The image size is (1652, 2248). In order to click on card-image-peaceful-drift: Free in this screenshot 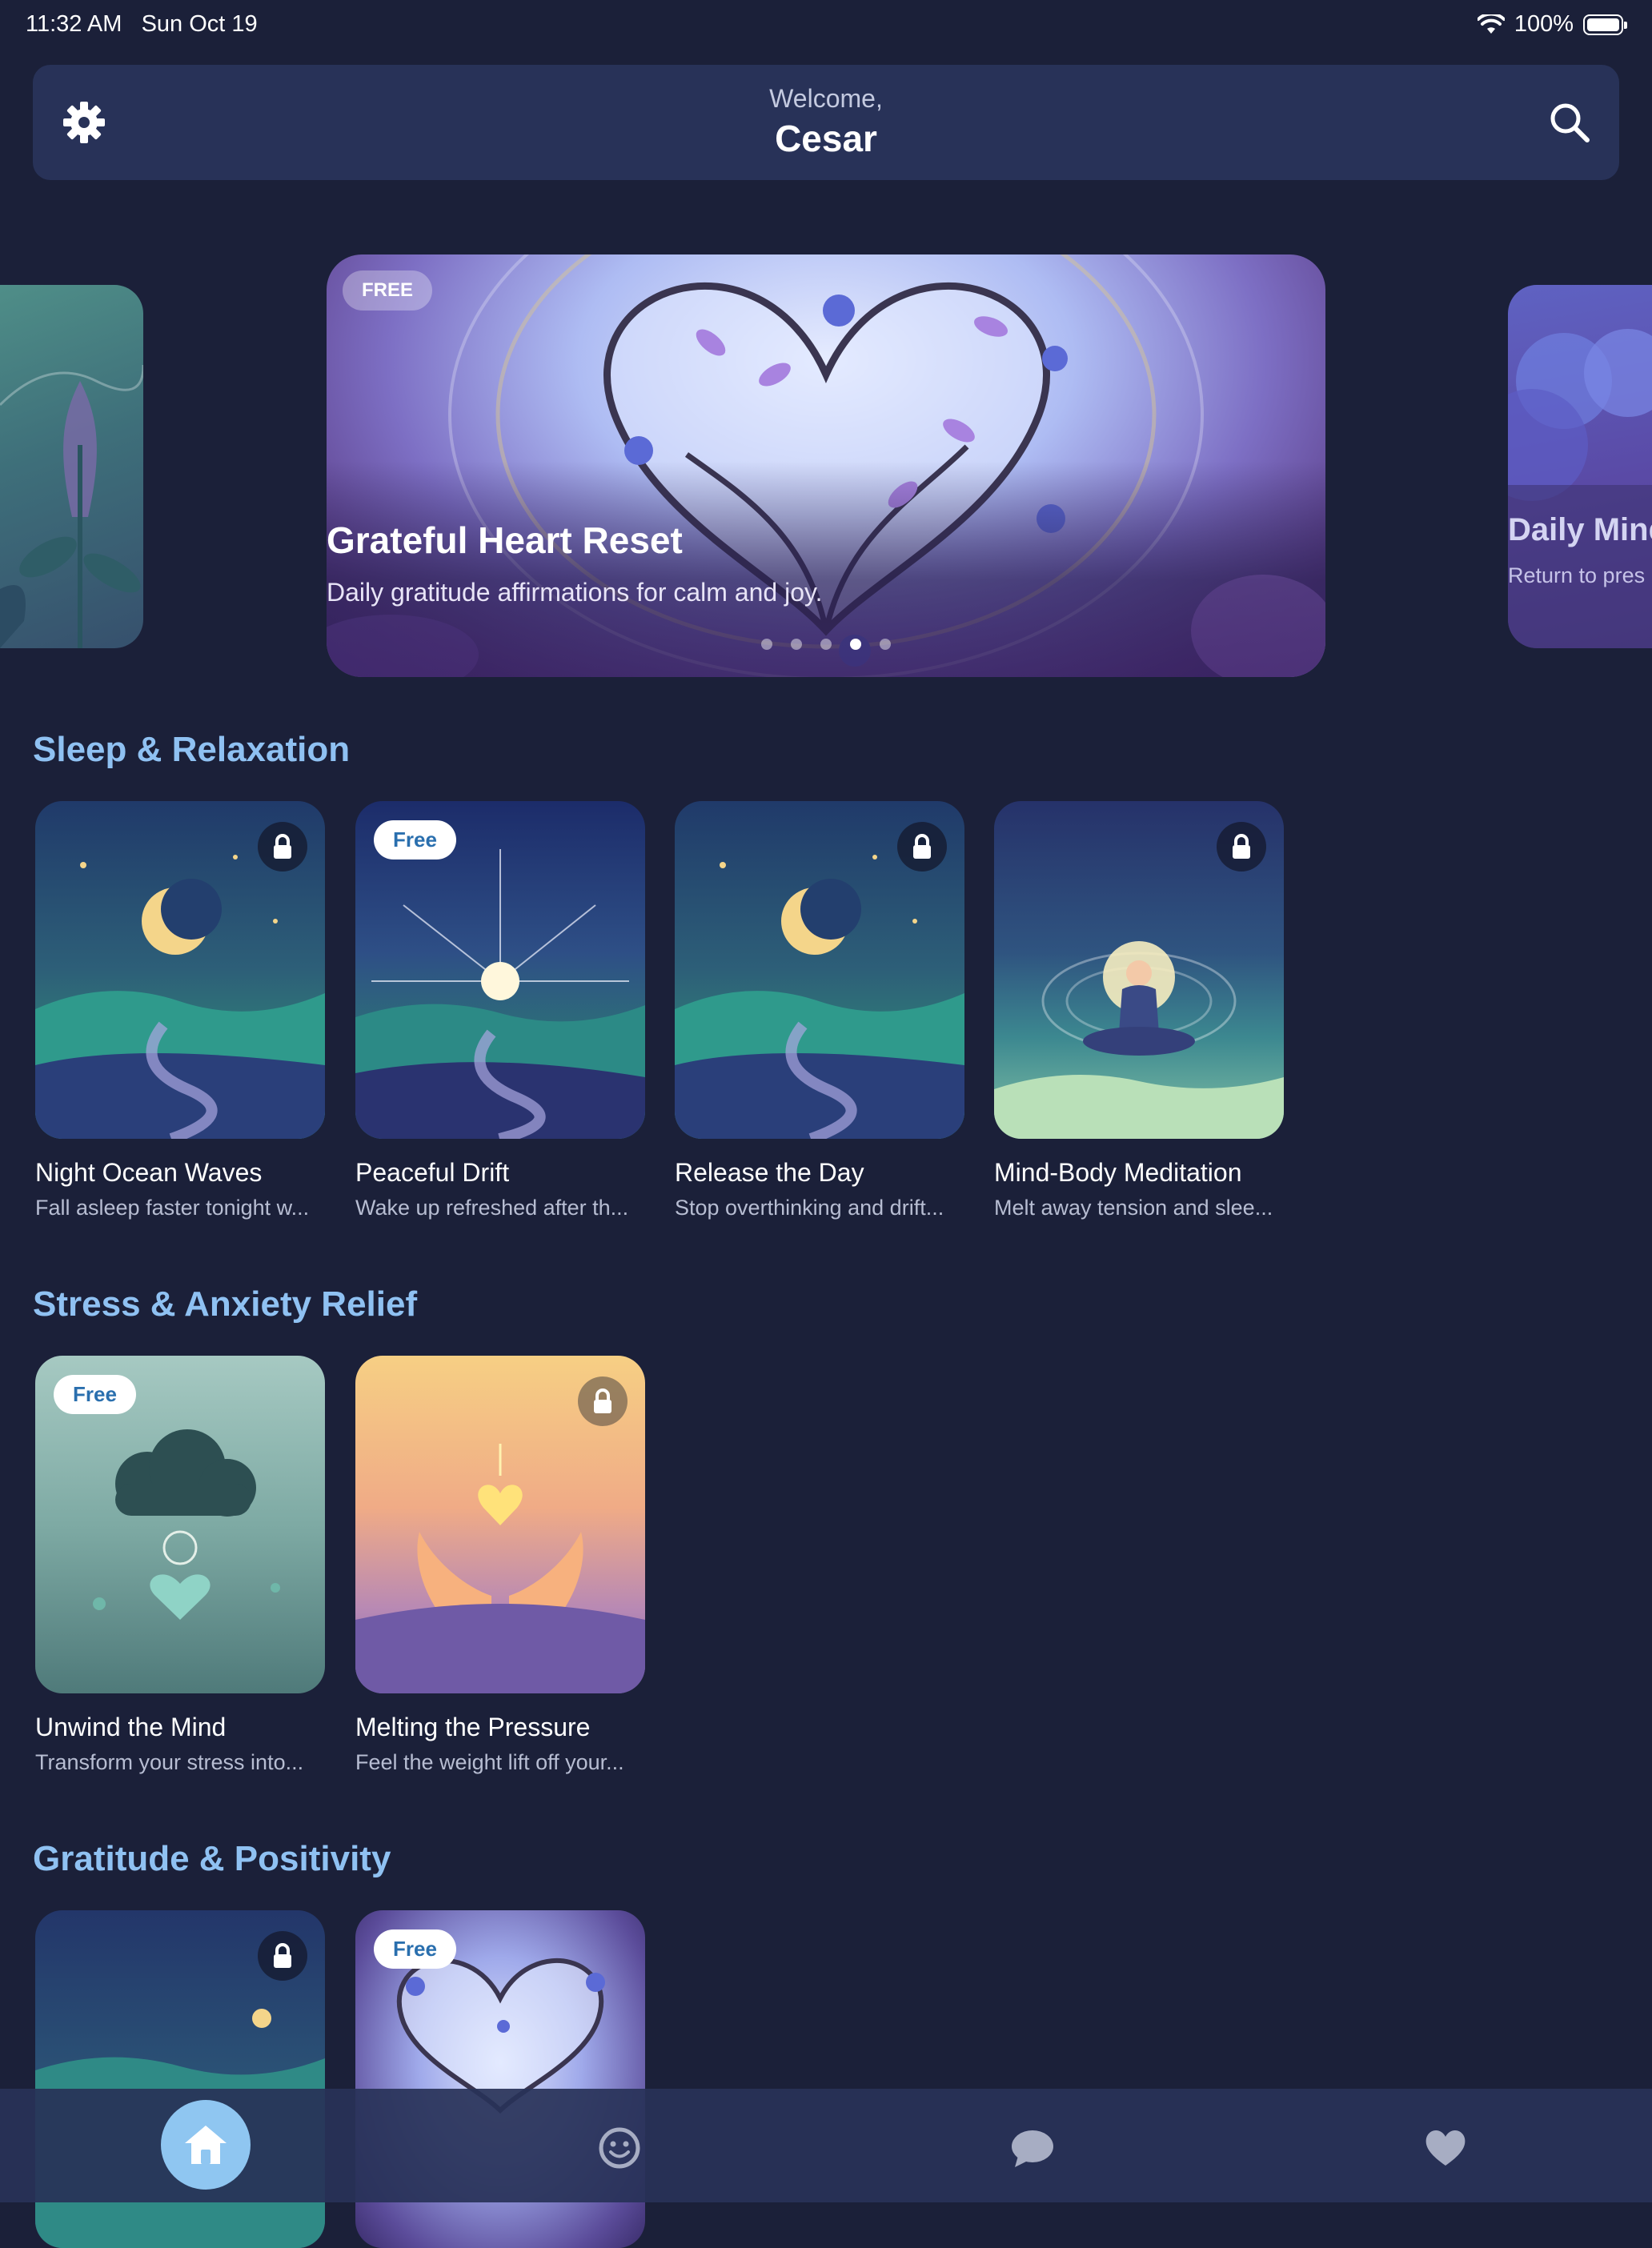, I will do `click(500, 970)`.